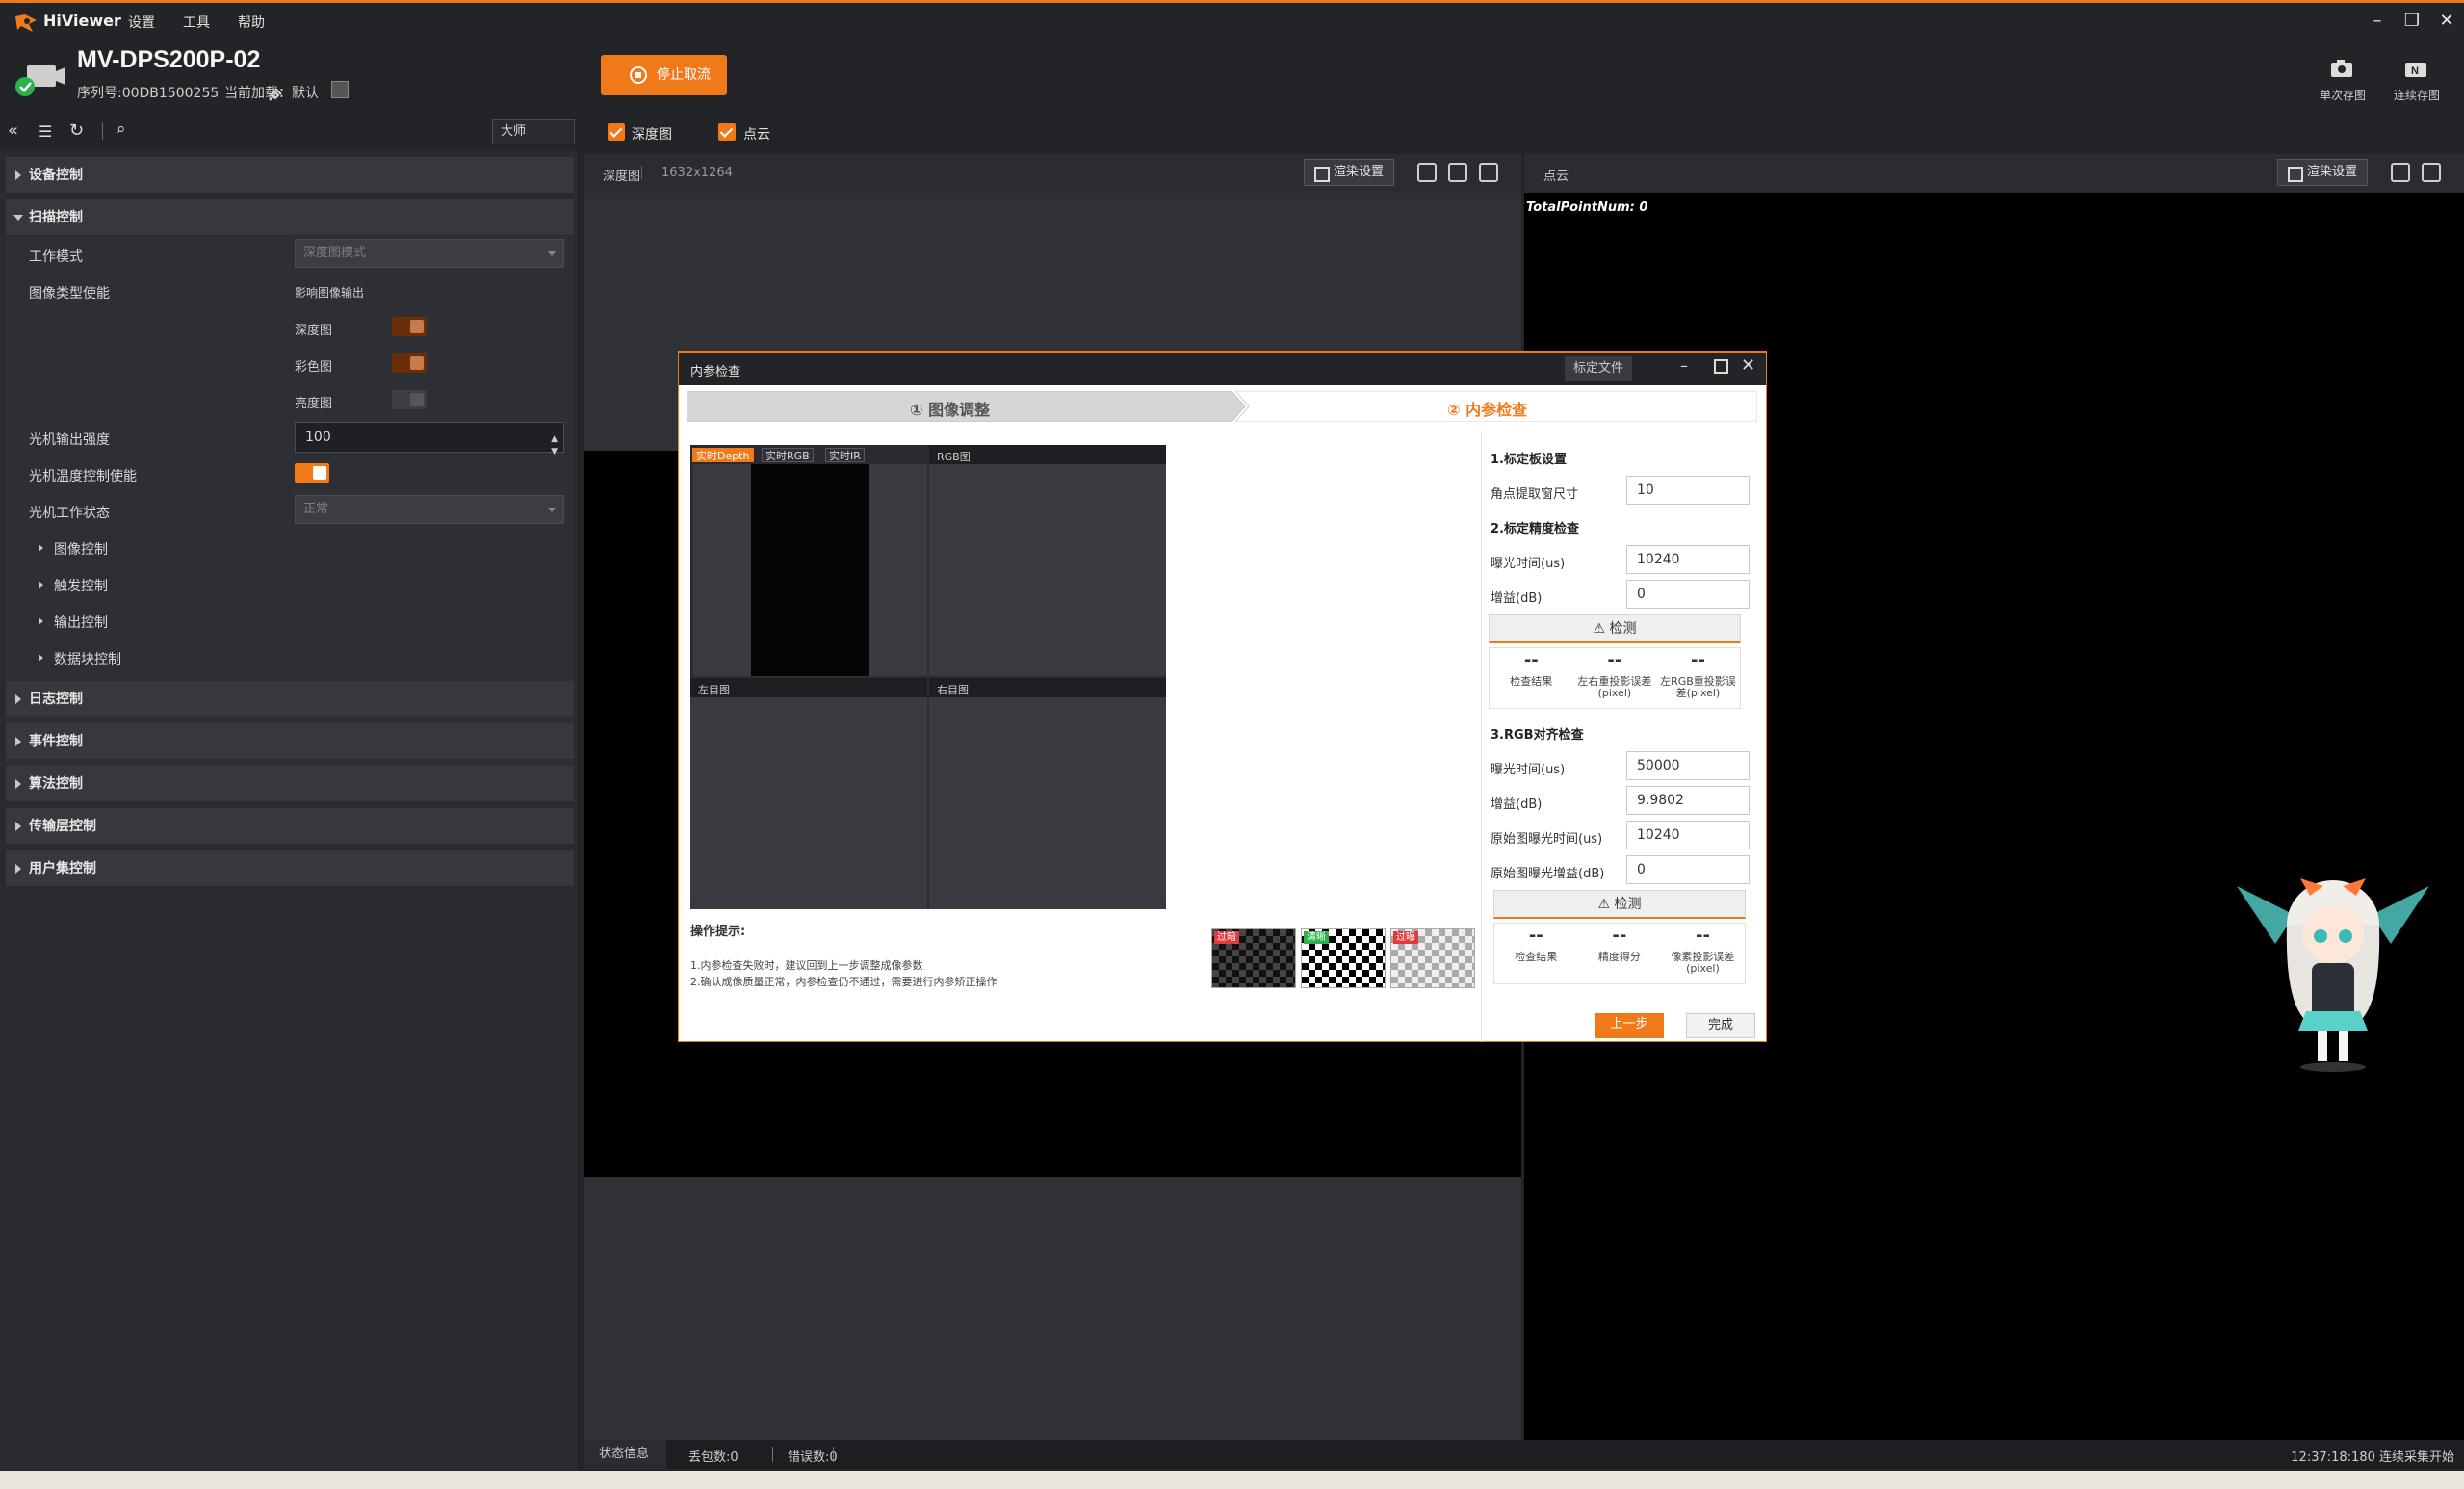 Image resolution: width=2464 pixels, height=1489 pixels. I want to click on sub-output-control: 输出控制, so click(71, 622).